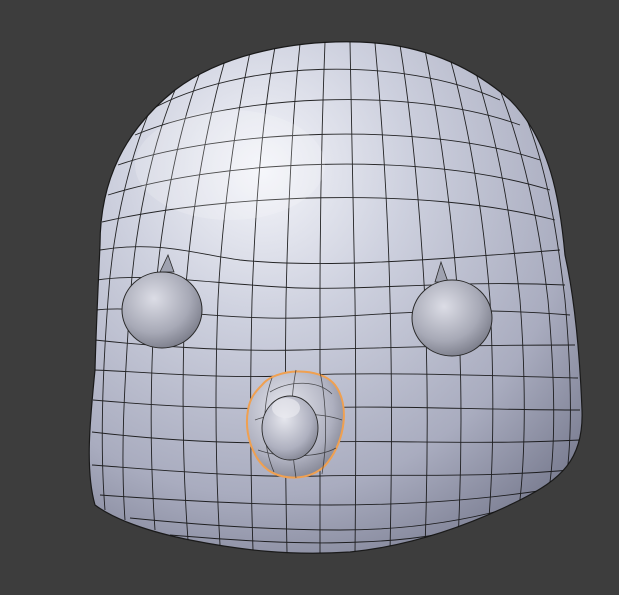  What do you see at coordinates (295, 424) in the screenshot?
I see `nose` at bounding box center [295, 424].